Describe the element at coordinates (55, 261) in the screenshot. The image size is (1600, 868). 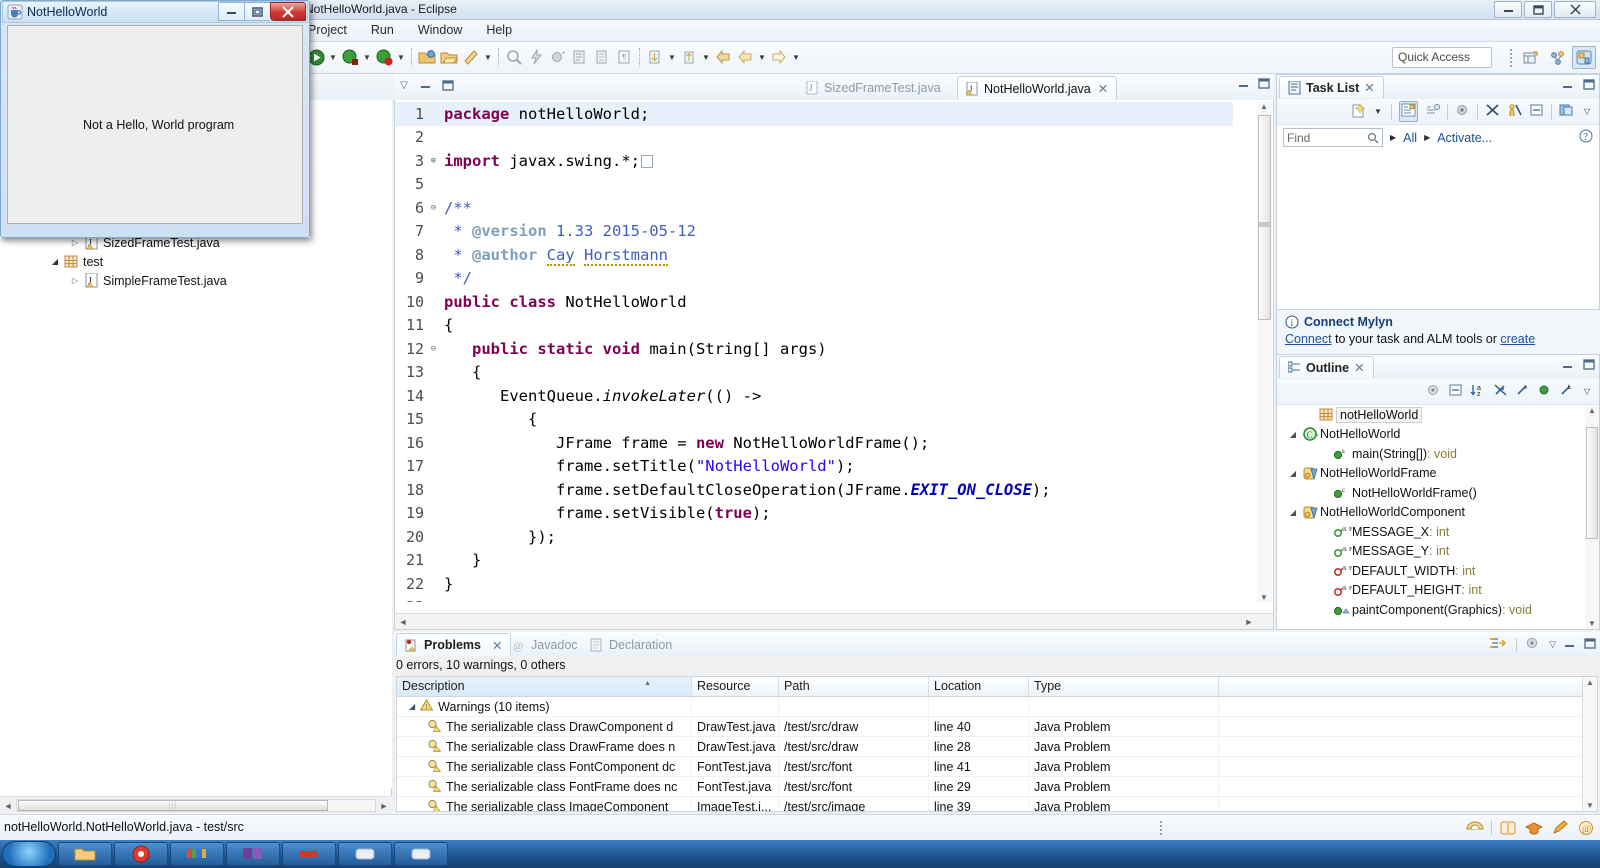
I see `tree-expand-arrow-icon: ◢` at that location.